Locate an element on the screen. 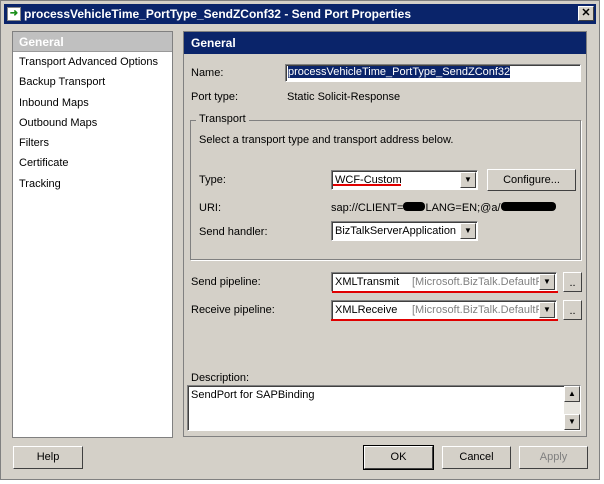  nav-item-general: General is located at coordinates (92, 42).